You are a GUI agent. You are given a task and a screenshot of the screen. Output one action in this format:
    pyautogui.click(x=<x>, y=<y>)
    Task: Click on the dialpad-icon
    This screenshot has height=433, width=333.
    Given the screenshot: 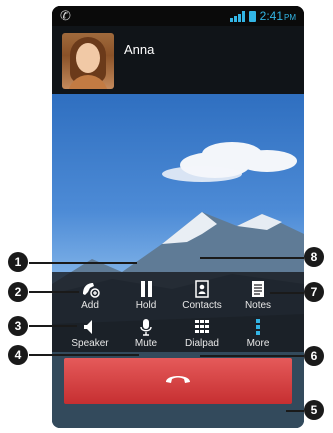 What is the action you would take?
    pyautogui.click(x=202, y=326)
    